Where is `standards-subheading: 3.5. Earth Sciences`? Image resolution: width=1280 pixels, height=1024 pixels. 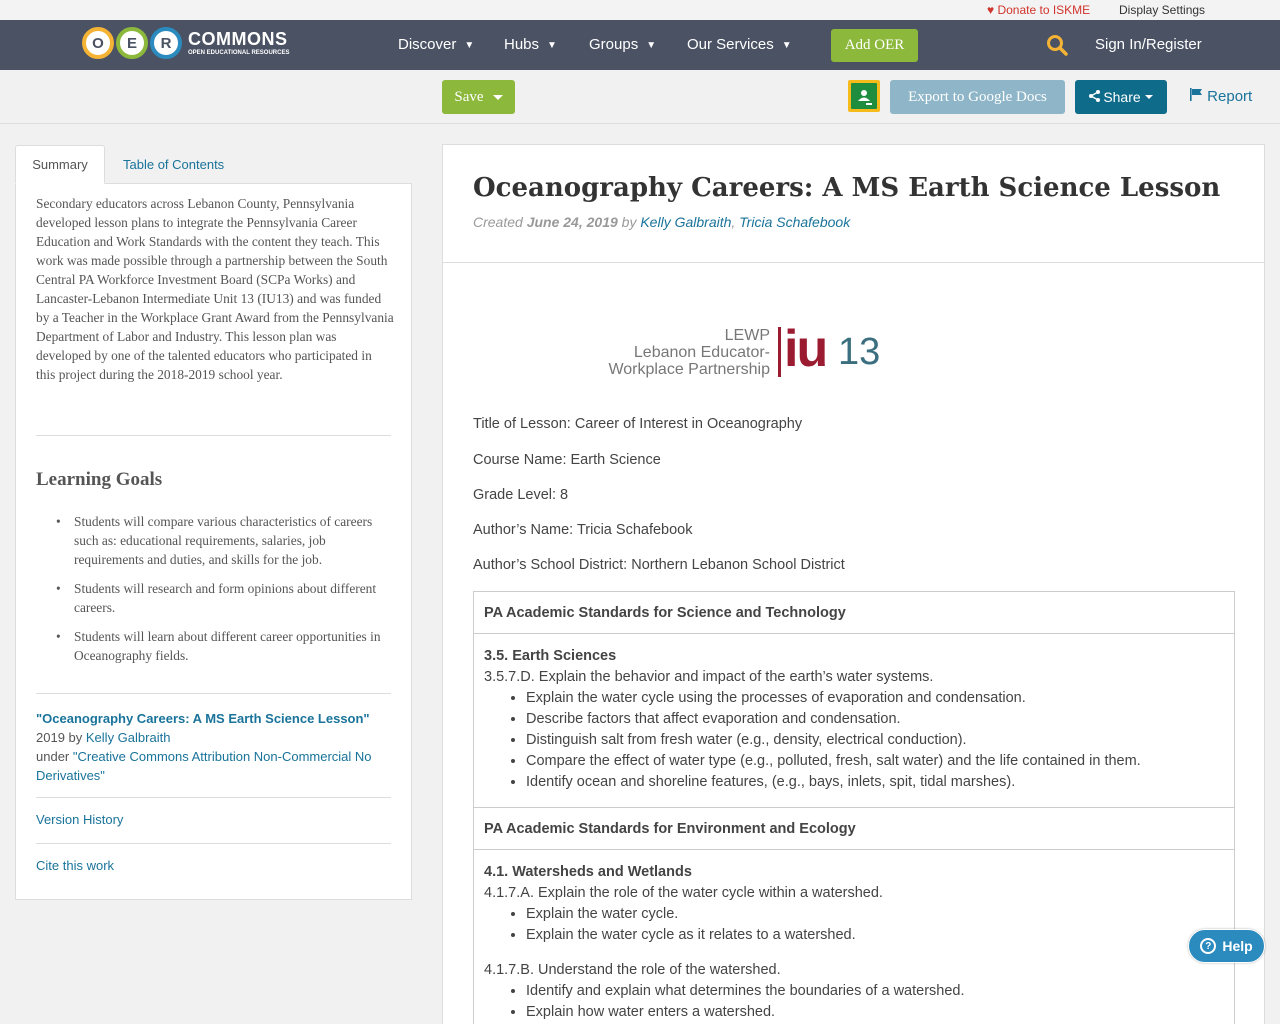
standards-subheading: 3.5. Earth Sciences is located at coordinates (550, 656).